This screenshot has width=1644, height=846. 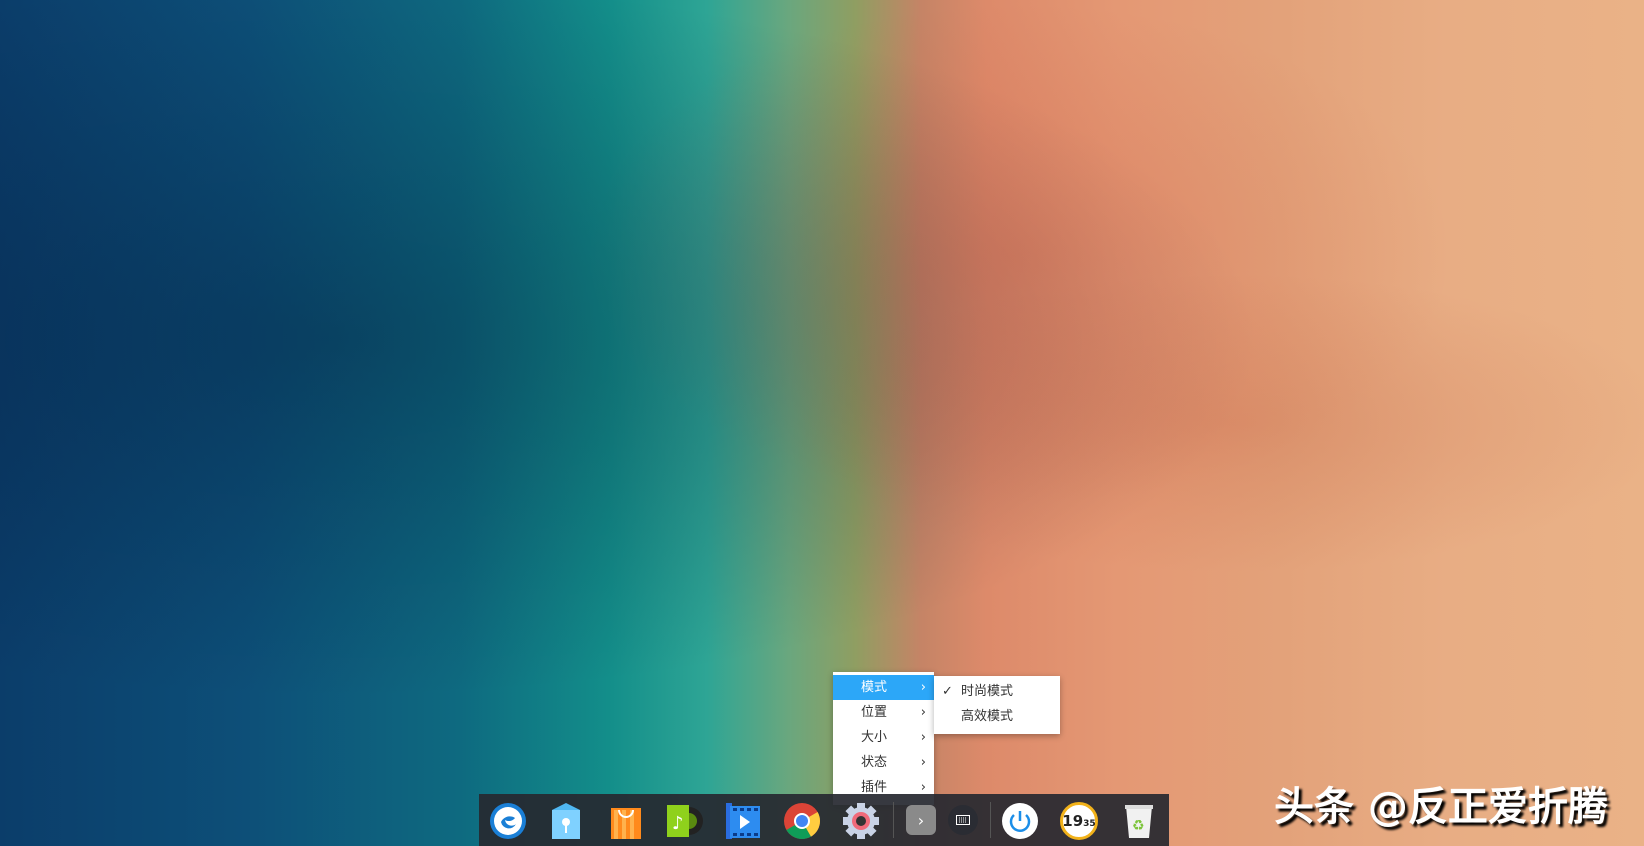 I want to click on video-player-icon, so click(x=743, y=821).